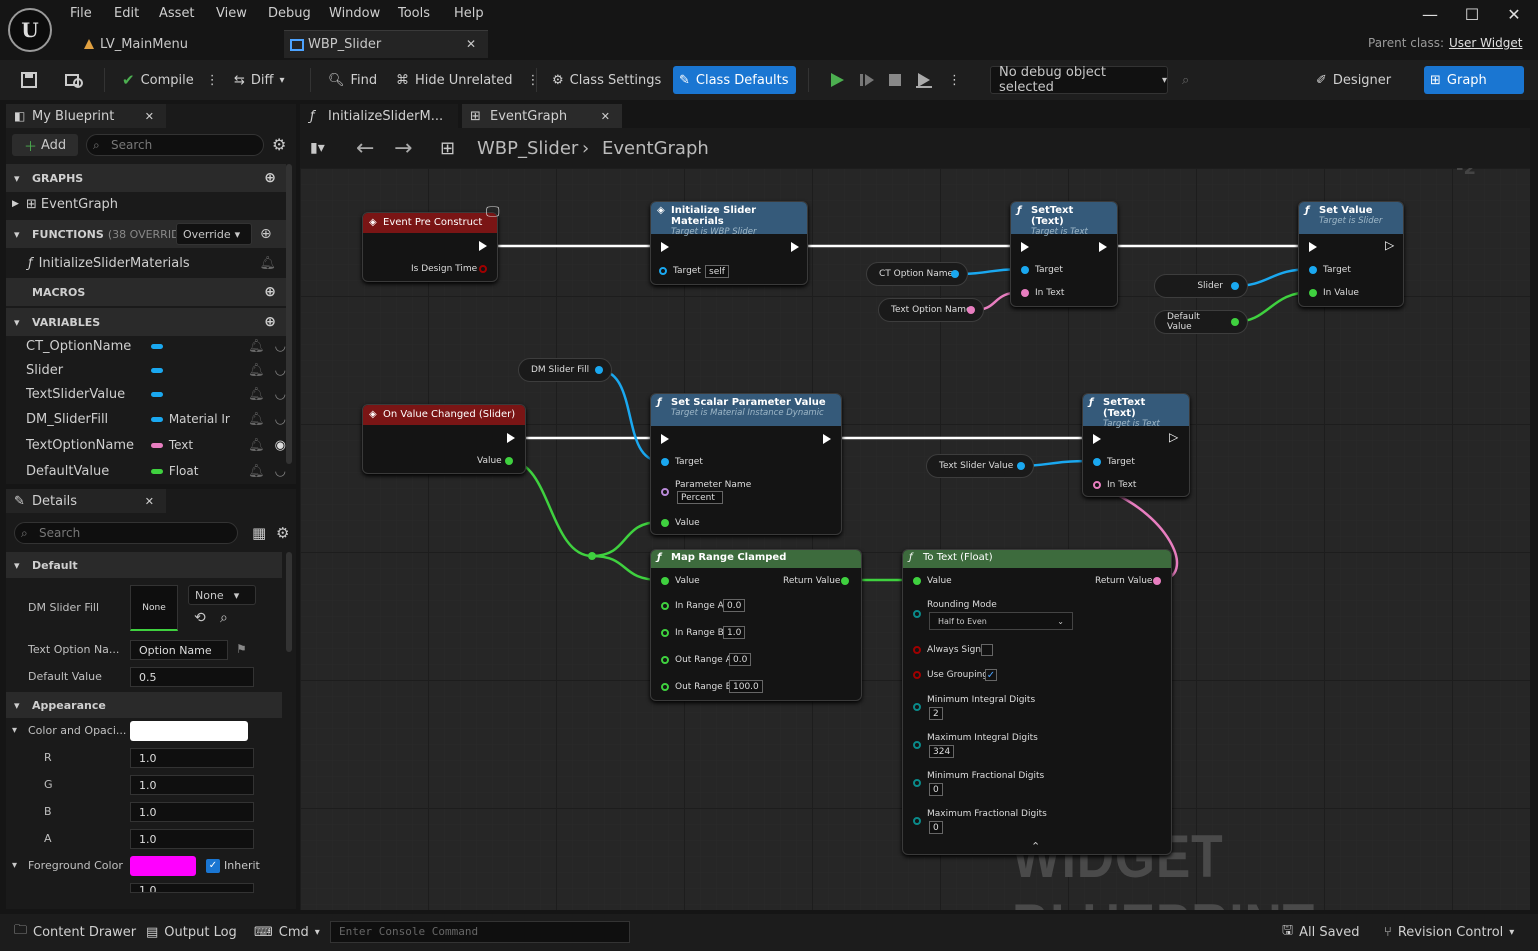 Image resolution: width=1538 pixels, height=951 pixels. I want to click on browse-icon: ⌕, so click(224, 618).